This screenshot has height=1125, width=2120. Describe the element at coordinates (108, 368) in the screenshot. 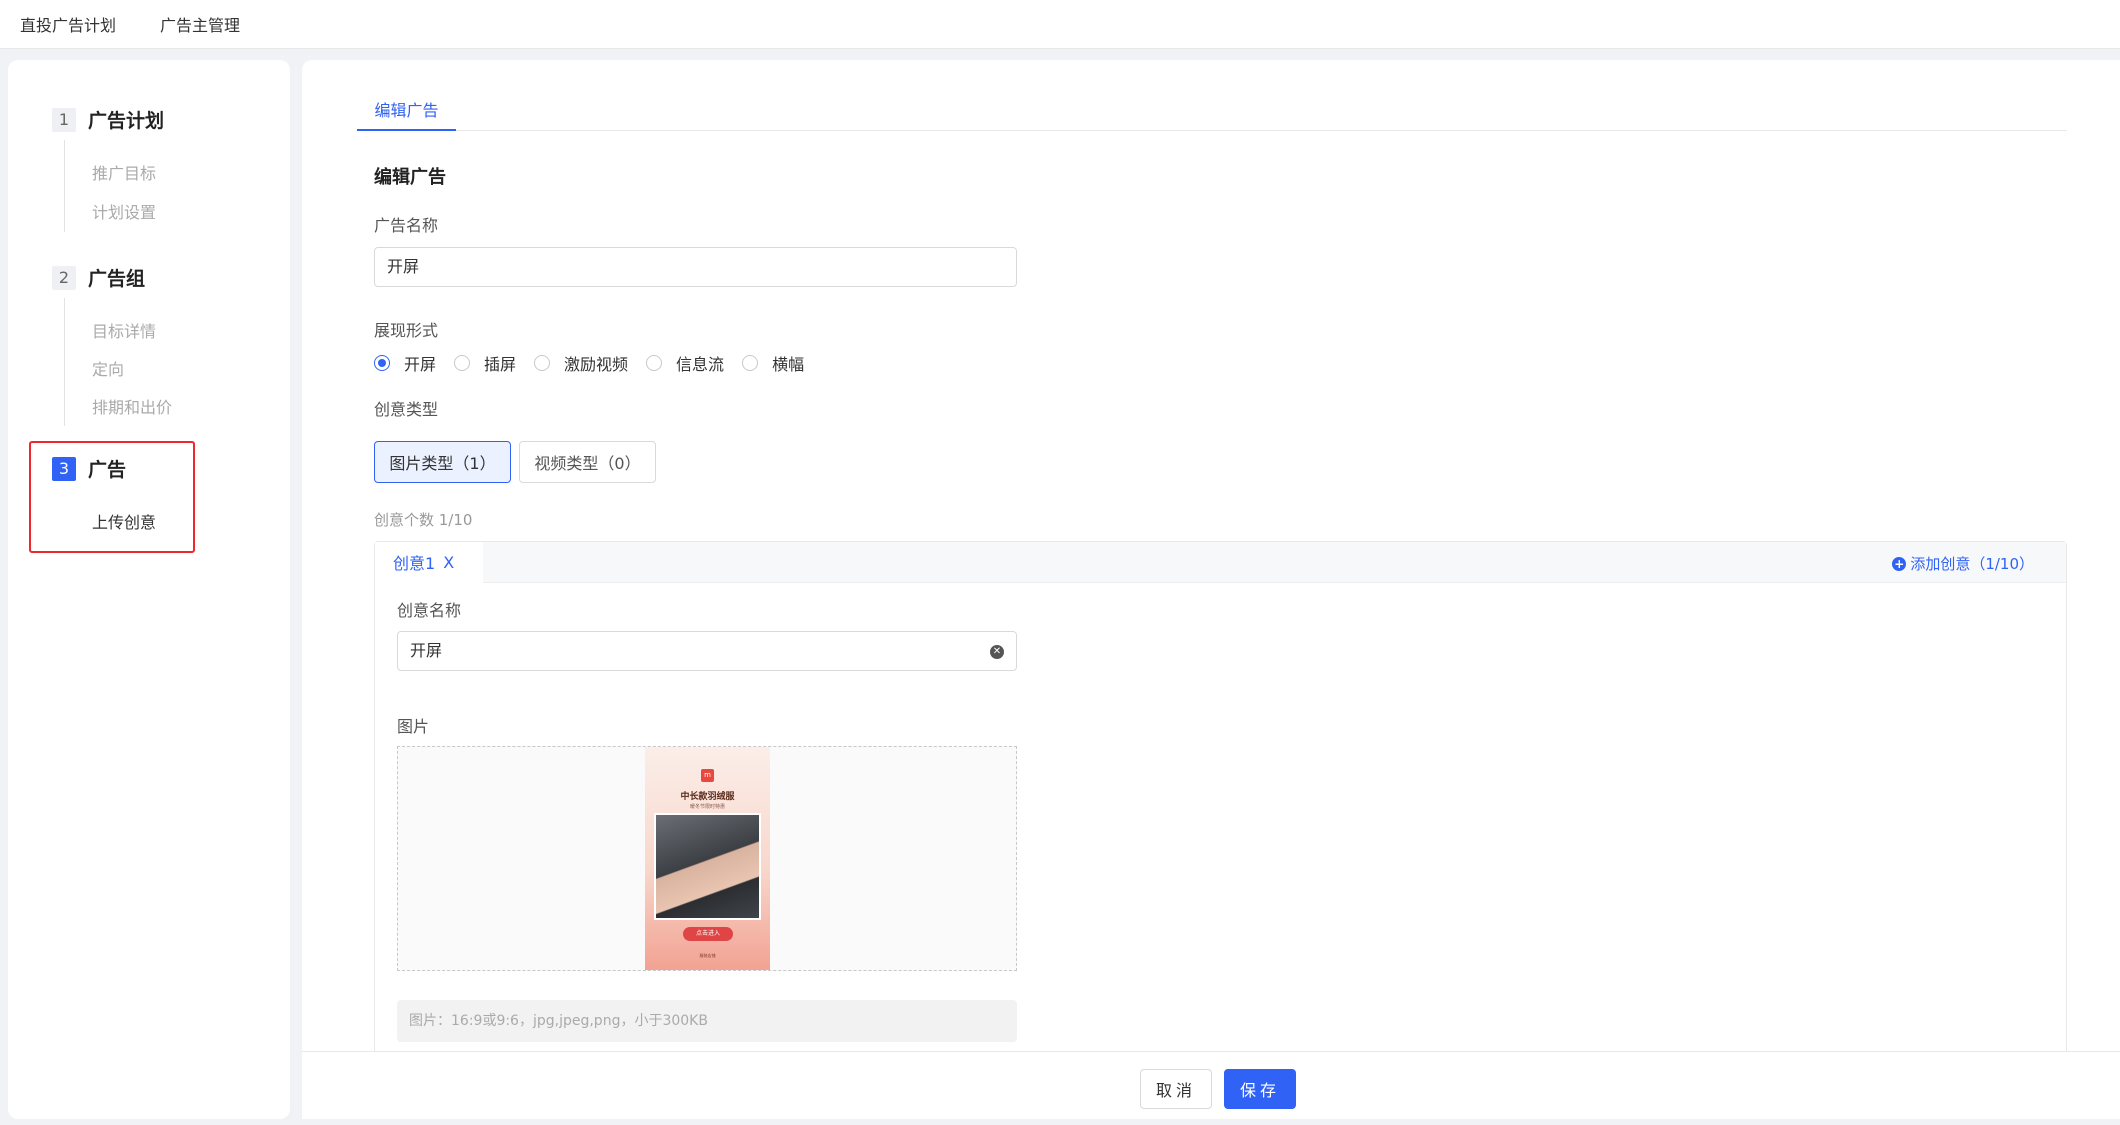

I see `substep-targeting: 定向` at that location.